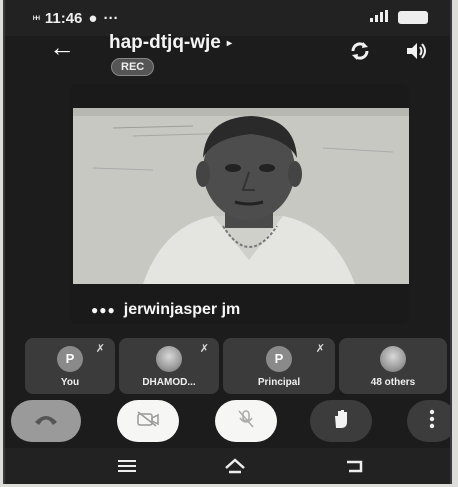 This screenshot has width=458, height=487. Describe the element at coordinates (103, 310) in the screenshot. I see `audio-level-icon: ●●●` at that location.